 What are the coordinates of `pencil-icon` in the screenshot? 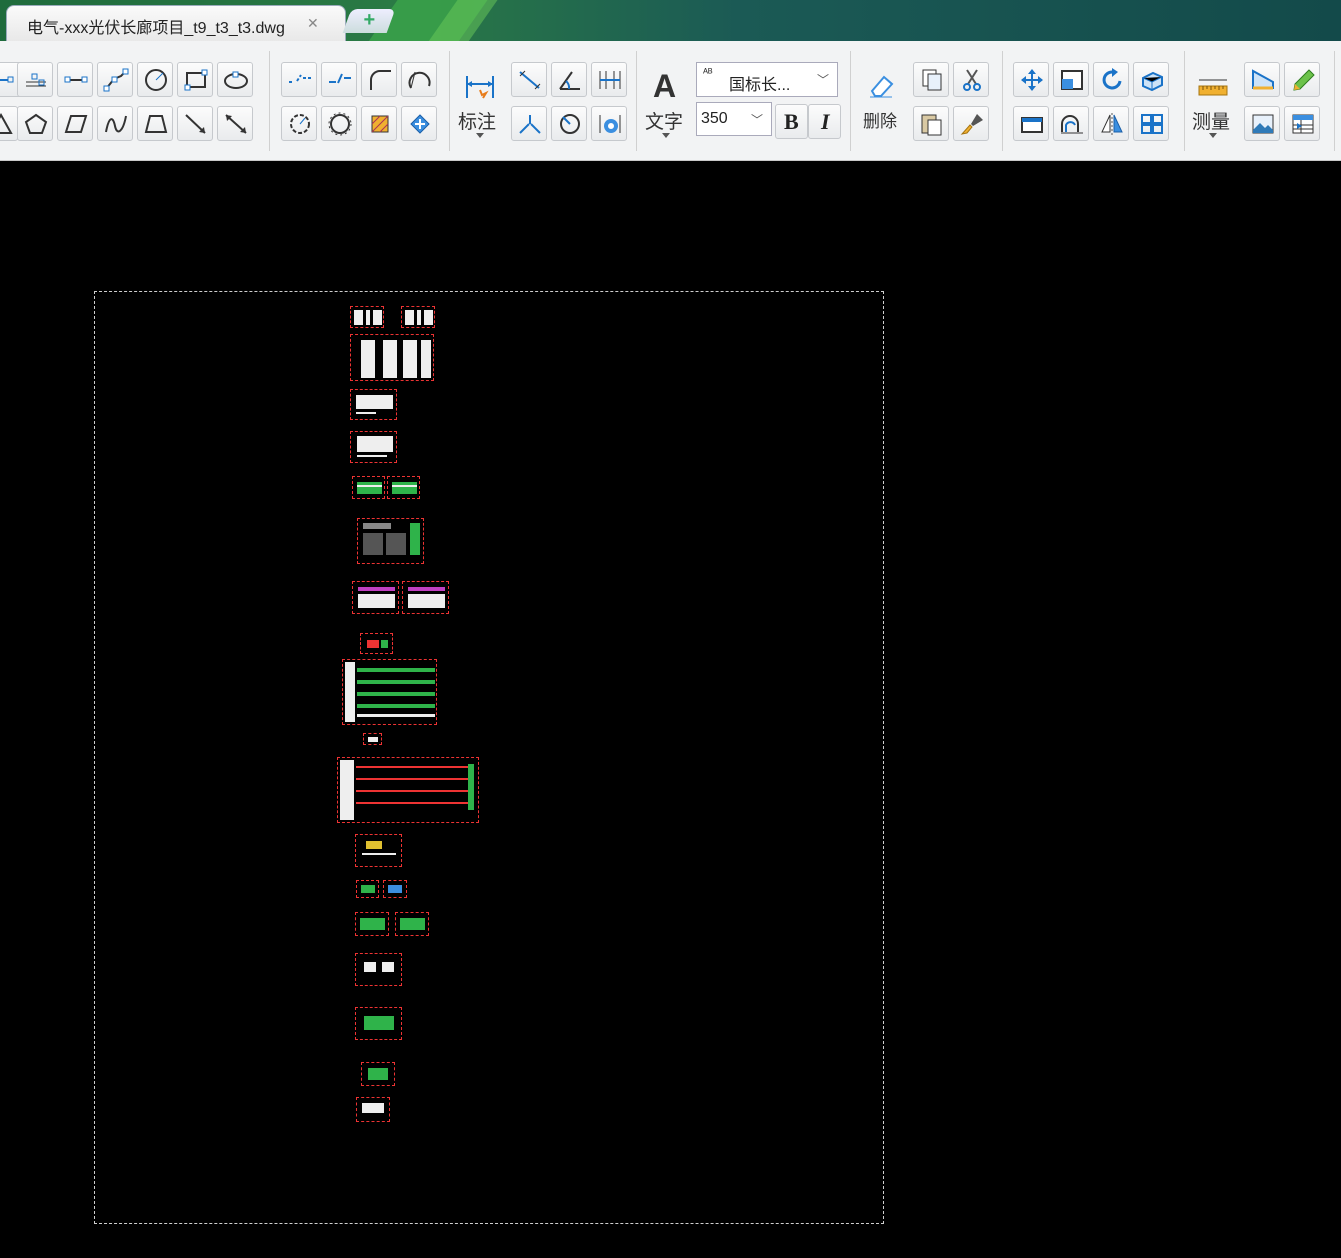 It's located at (1302, 79).